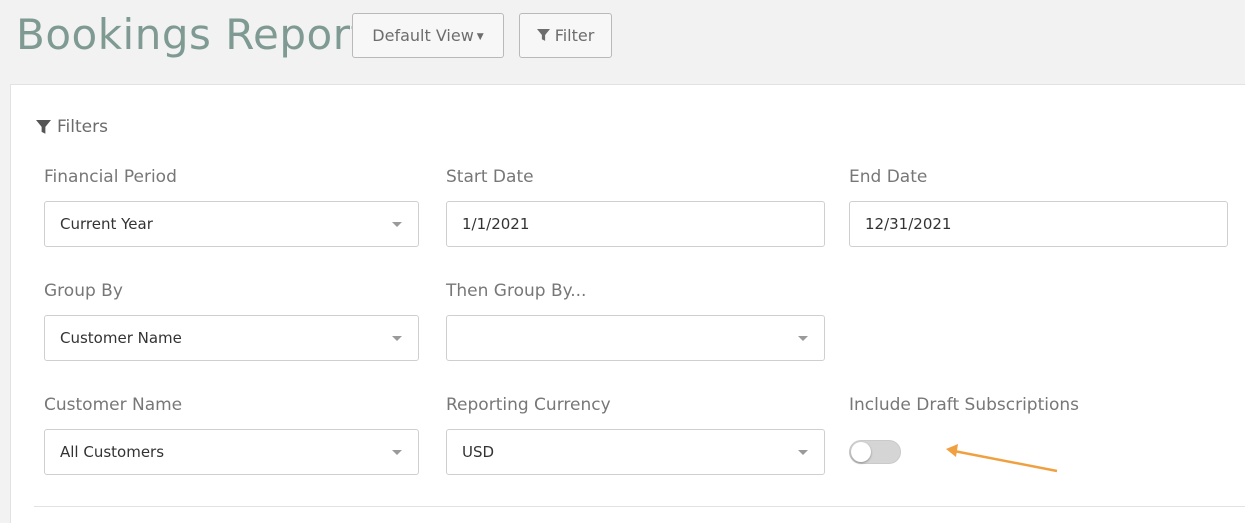 The width and height of the screenshot is (1245, 523). What do you see at coordinates (83, 291) in the screenshot?
I see `group-by-label: Group By` at bounding box center [83, 291].